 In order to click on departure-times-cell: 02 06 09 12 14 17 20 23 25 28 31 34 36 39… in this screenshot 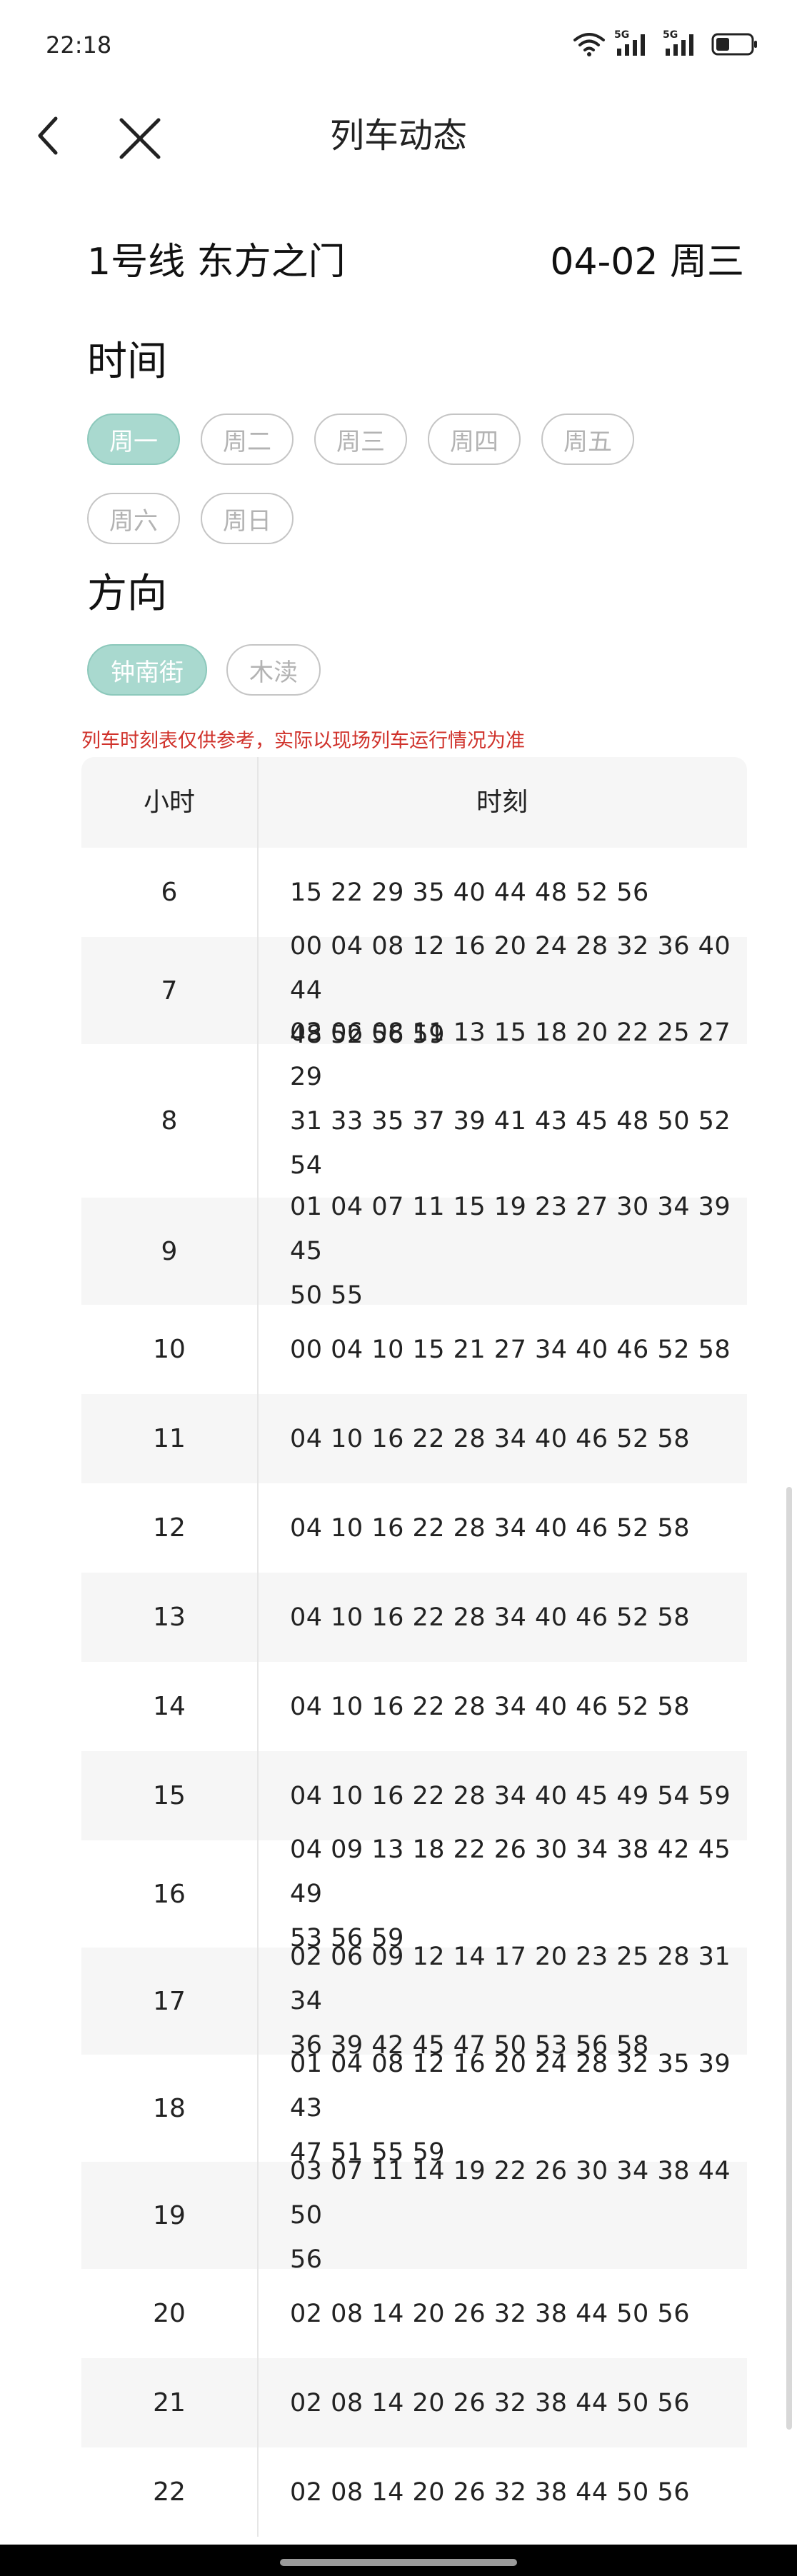, I will do `click(511, 2001)`.